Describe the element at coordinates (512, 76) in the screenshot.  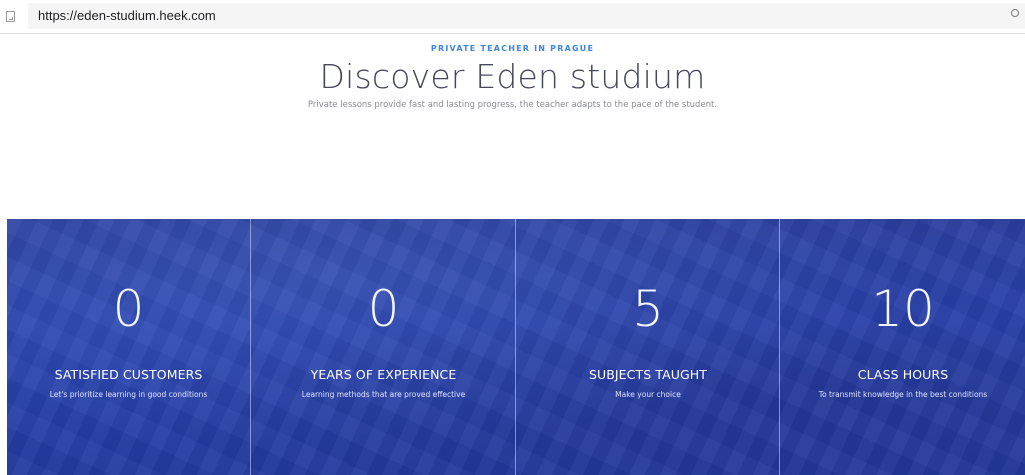
I see `page-title: Discover Eden studium` at that location.